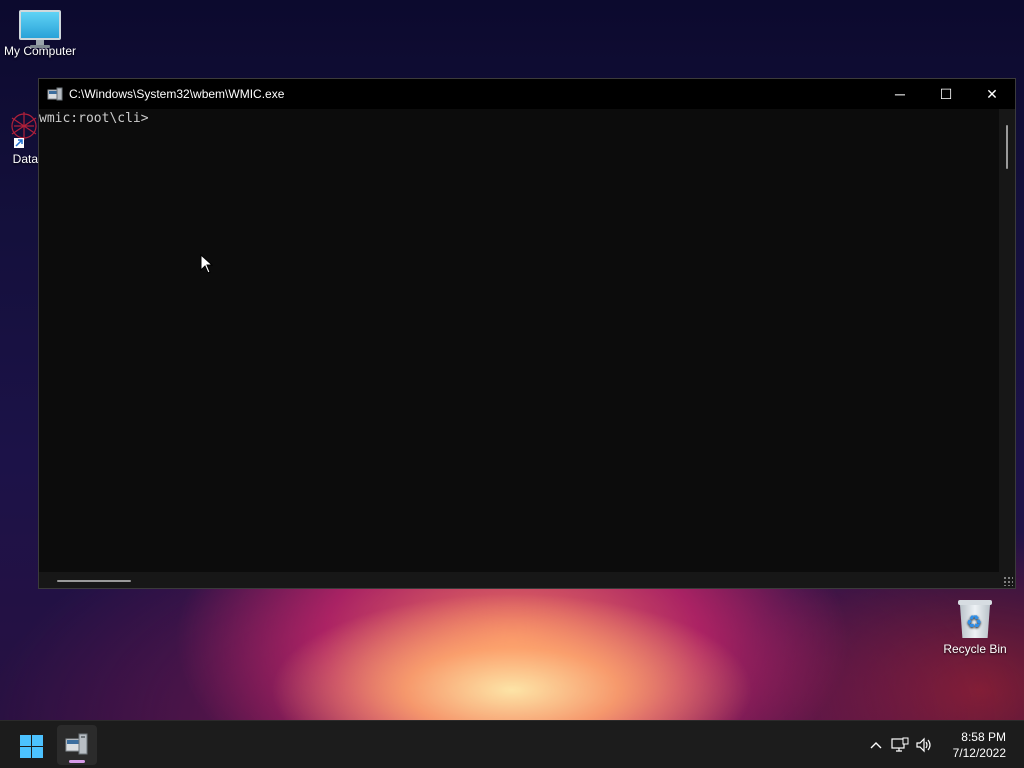  Describe the element at coordinates (1007, 340) in the screenshot. I see `vertical-scrollbar` at that location.